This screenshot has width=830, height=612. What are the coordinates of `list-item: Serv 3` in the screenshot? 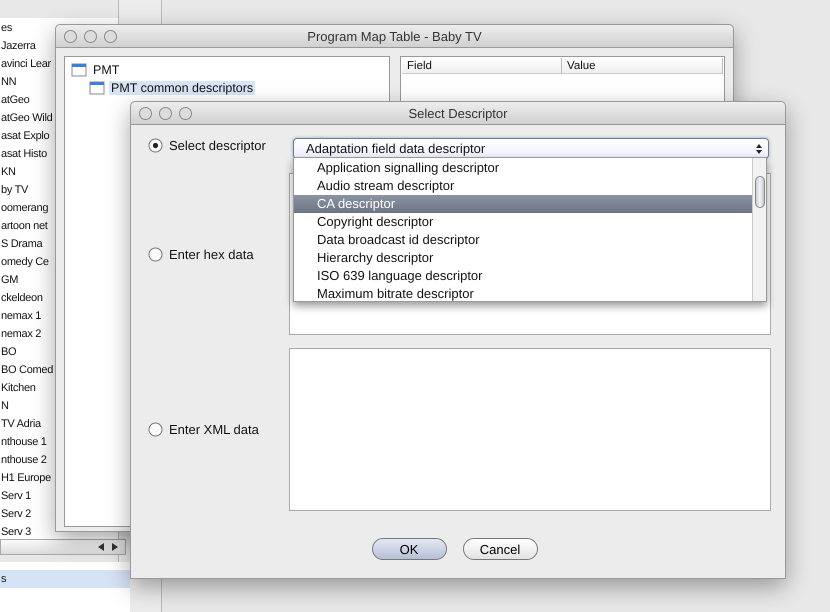 It's located at (16, 532).